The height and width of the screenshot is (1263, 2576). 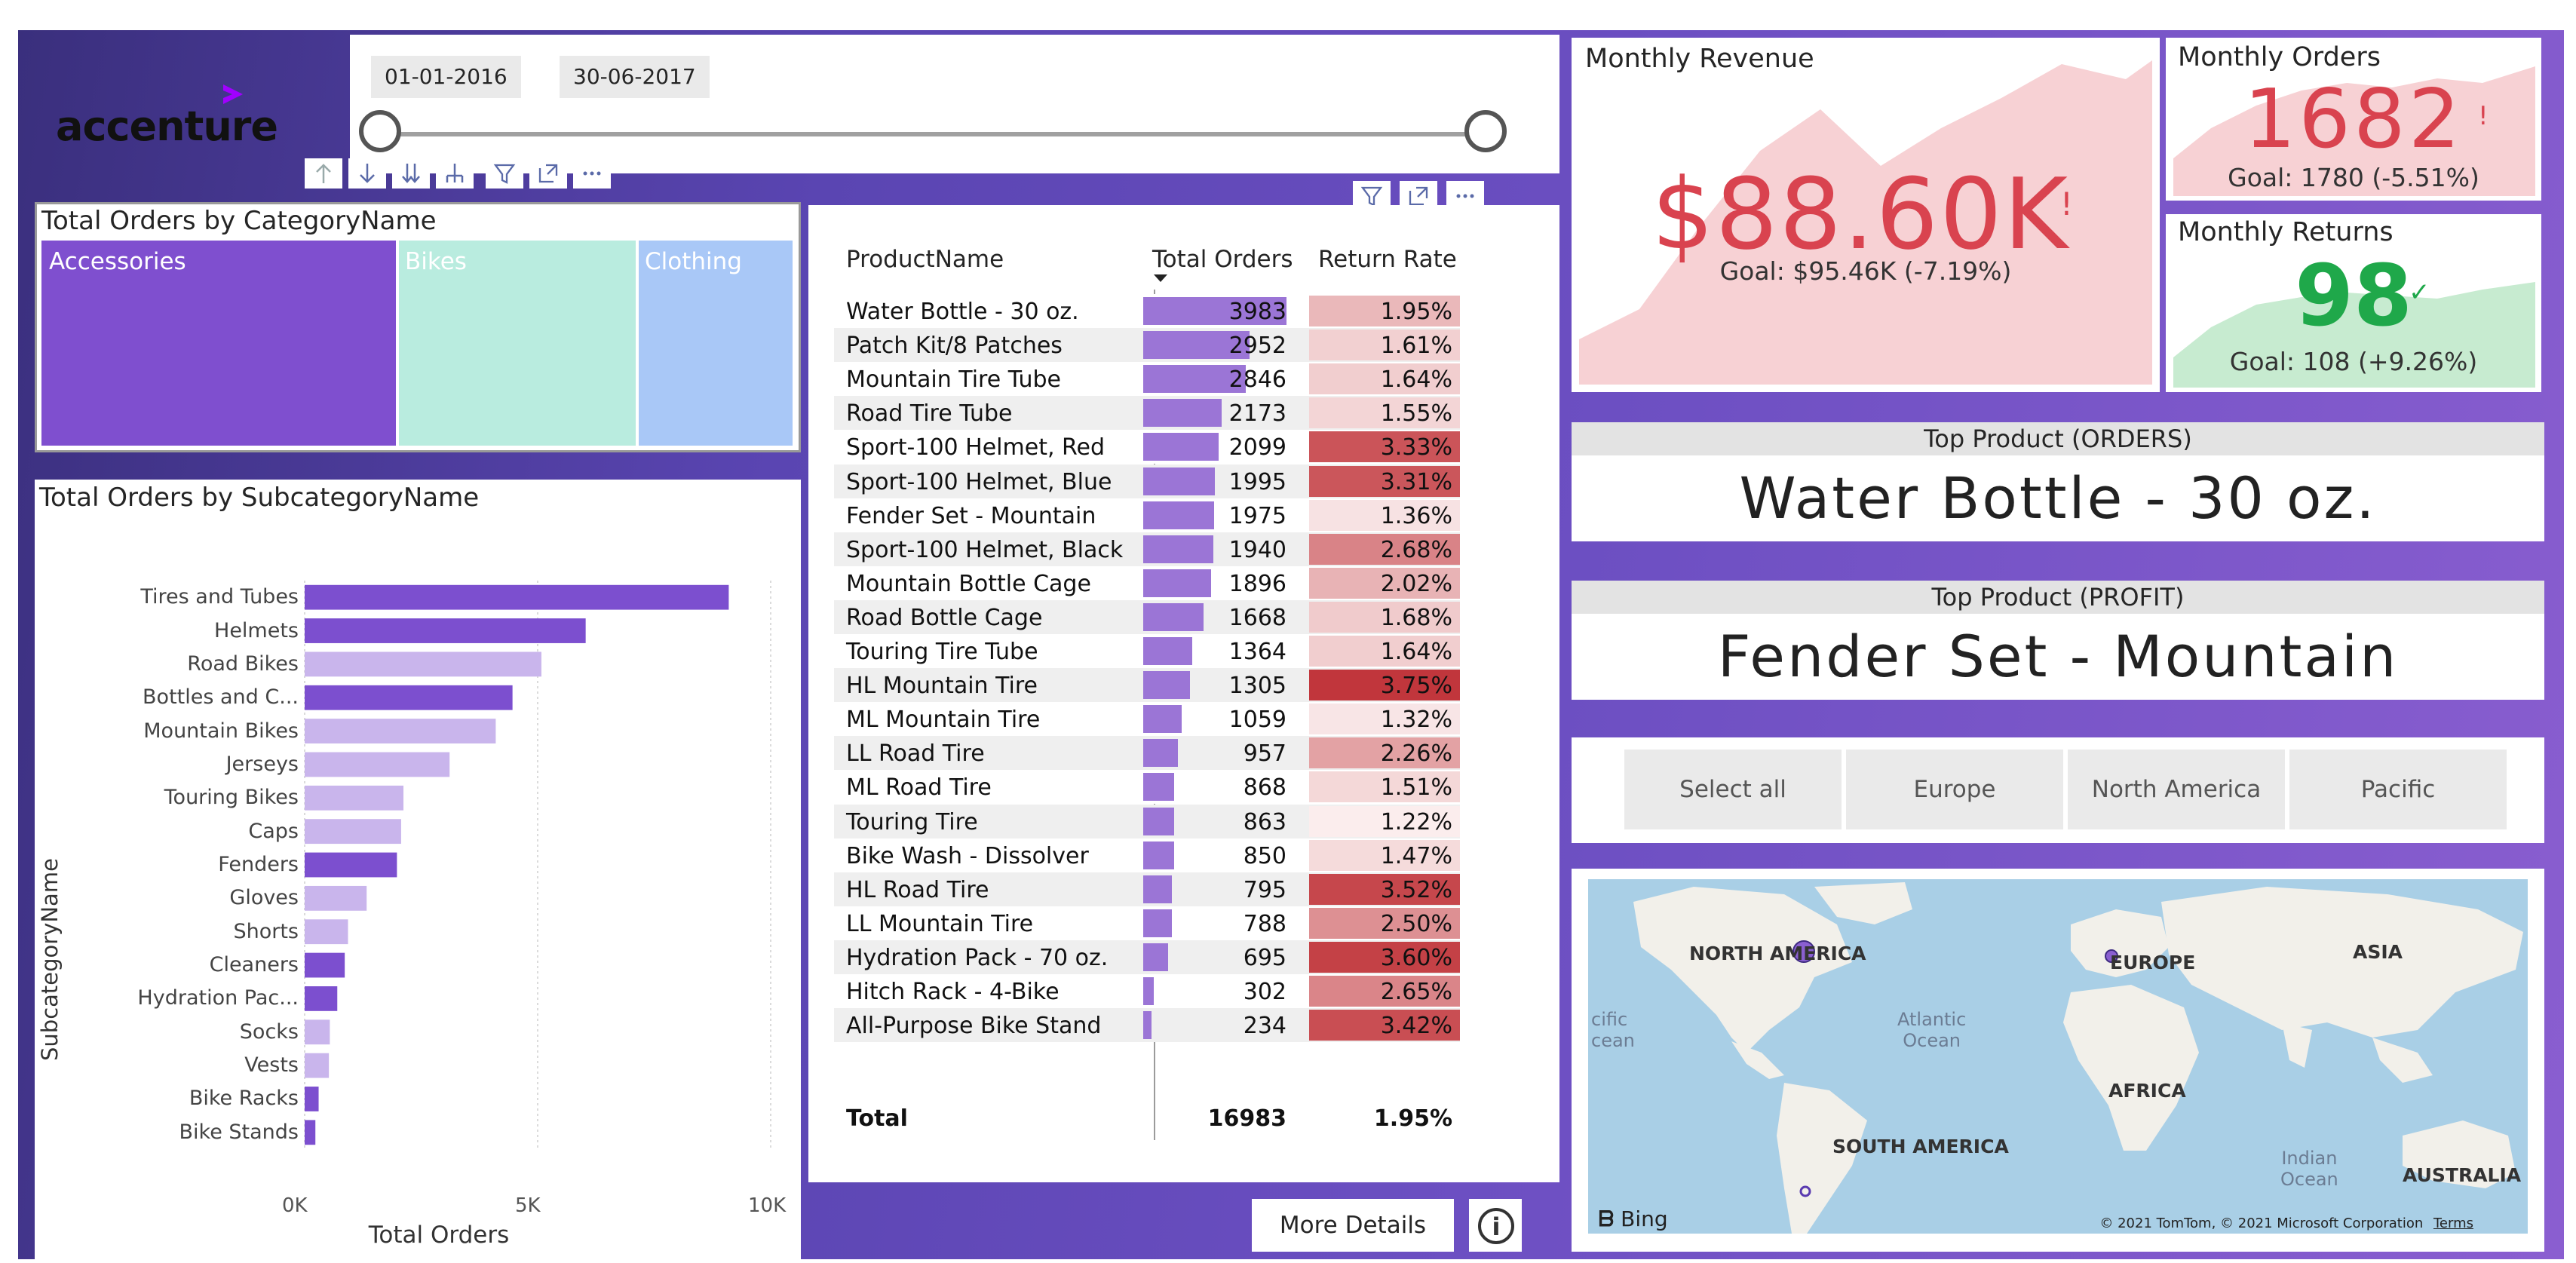 What do you see at coordinates (1147, 719) in the screenshot?
I see `table-row: ML Mountain Tire 1059 1.32%` at bounding box center [1147, 719].